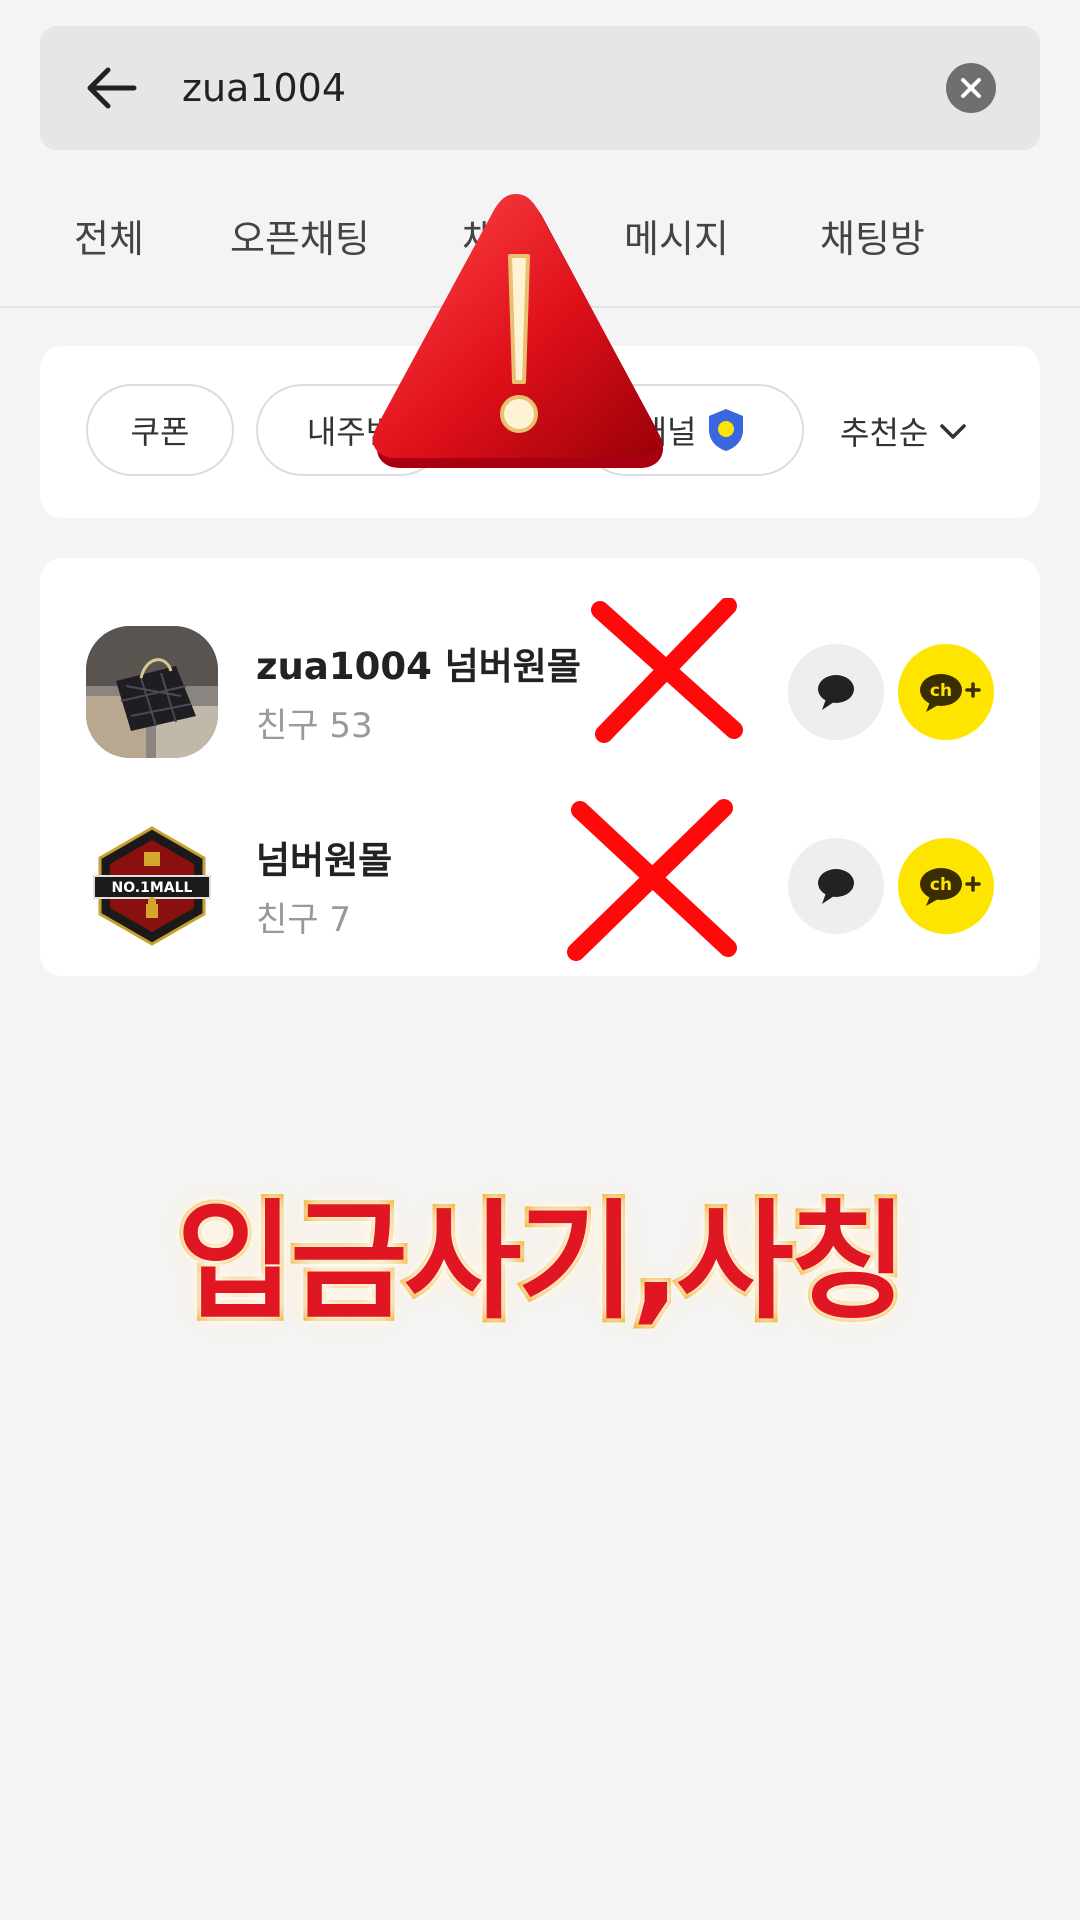  What do you see at coordinates (541, 1262) in the screenshot?
I see `scam-warning-caption: 입금사기,사칭` at bounding box center [541, 1262].